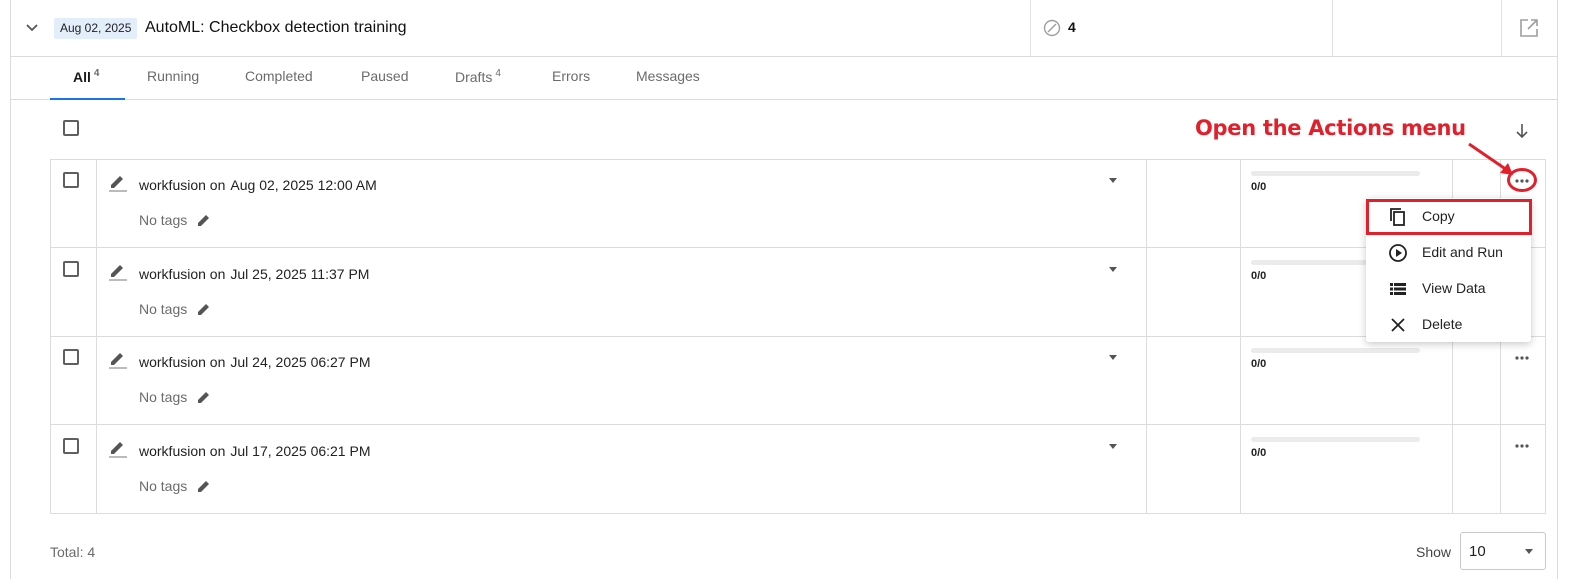  What do you see at coordinates (1449, 217) in the screenshot?
I see `copy-highlight-box` at bounding box center [1449, 217].